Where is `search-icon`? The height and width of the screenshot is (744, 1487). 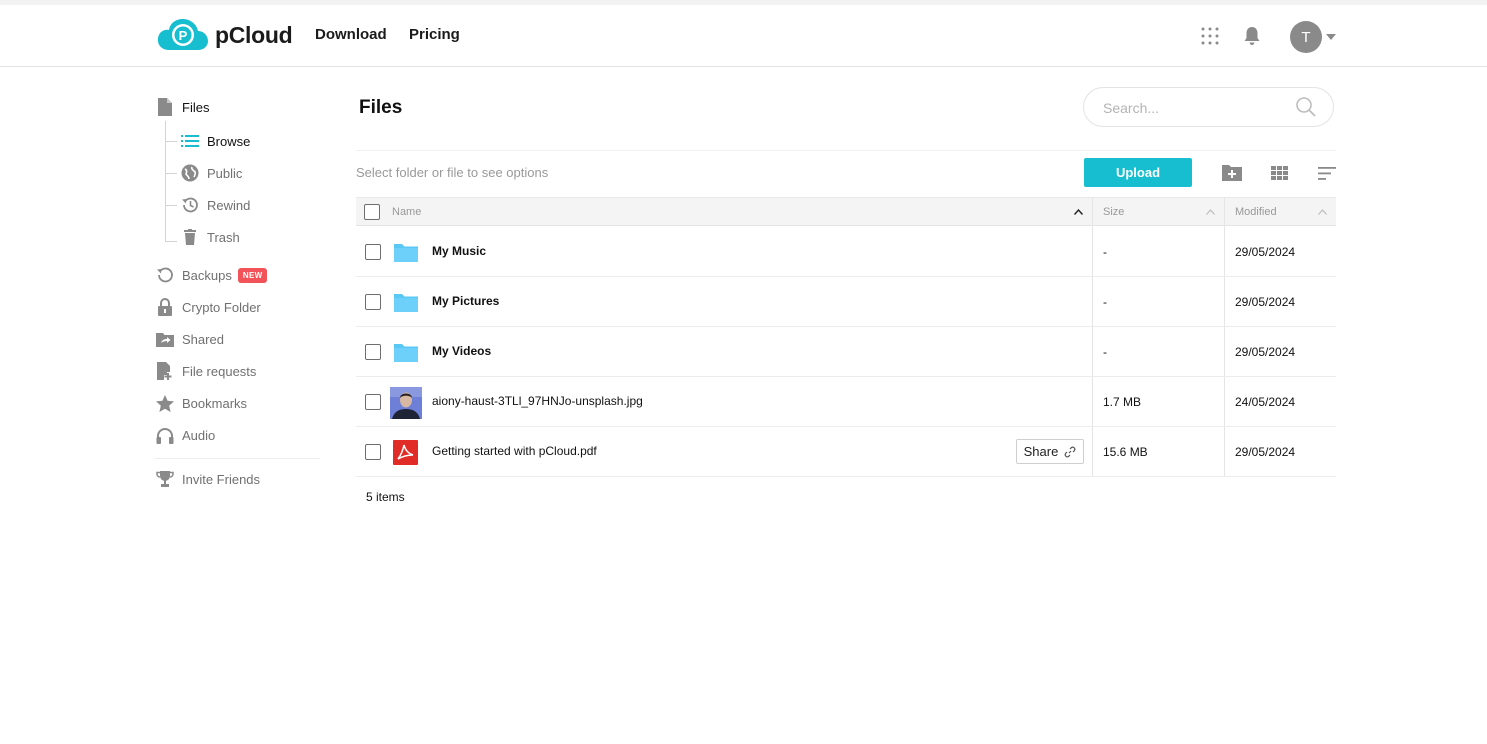 search-icon is located at coordinates (1306, 107).